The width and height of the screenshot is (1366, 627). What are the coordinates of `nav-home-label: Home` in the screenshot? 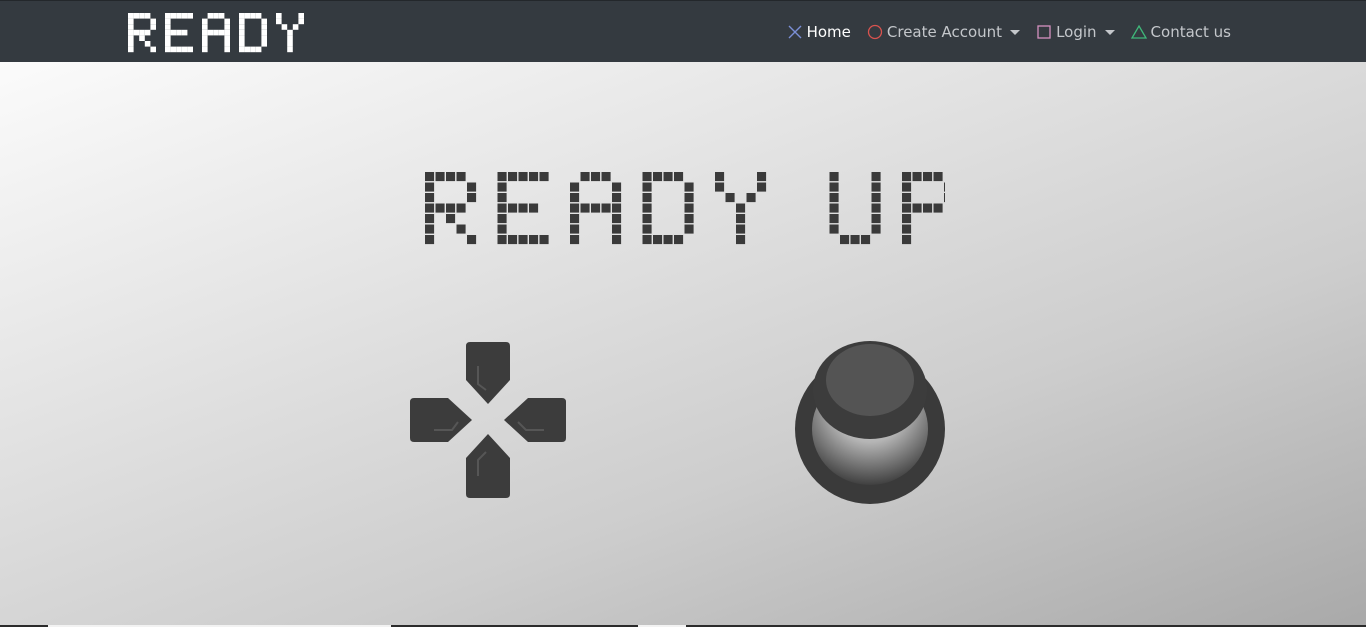 It's located at (828, 32).